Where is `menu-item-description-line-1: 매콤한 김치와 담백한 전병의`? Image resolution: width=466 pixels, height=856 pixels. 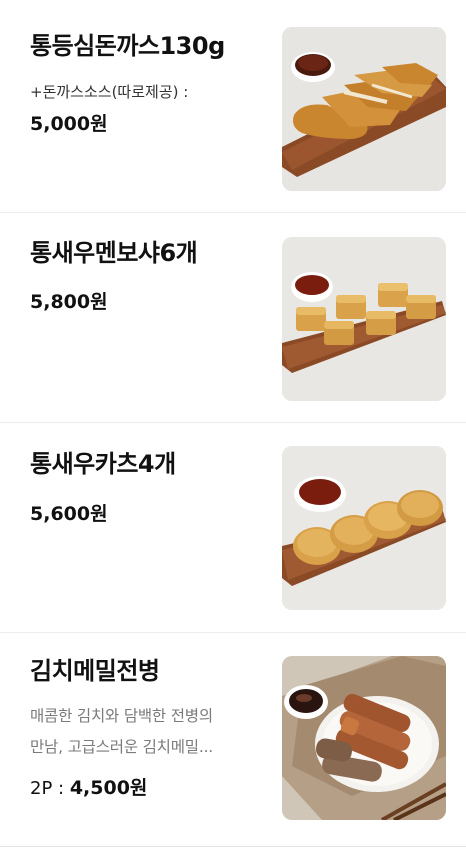
menu-item-description-line-1: 매콤한 김치와 담백한 전병의 is located at coordinates (121, 716).